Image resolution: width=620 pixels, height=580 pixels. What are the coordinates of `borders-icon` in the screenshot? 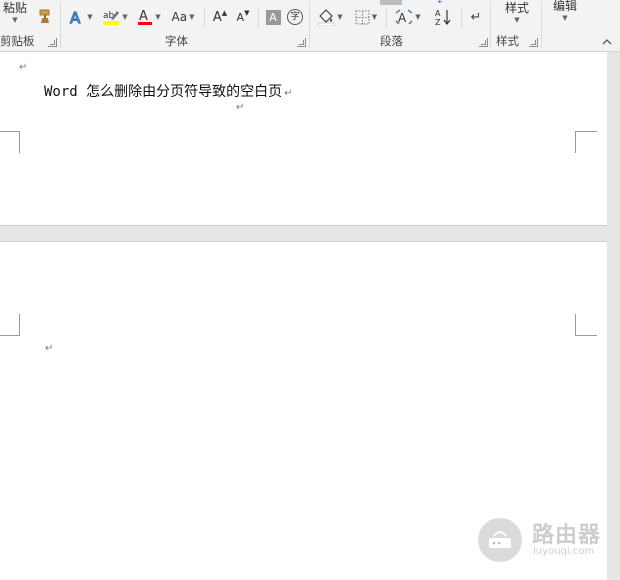 It's located at (362, 17).